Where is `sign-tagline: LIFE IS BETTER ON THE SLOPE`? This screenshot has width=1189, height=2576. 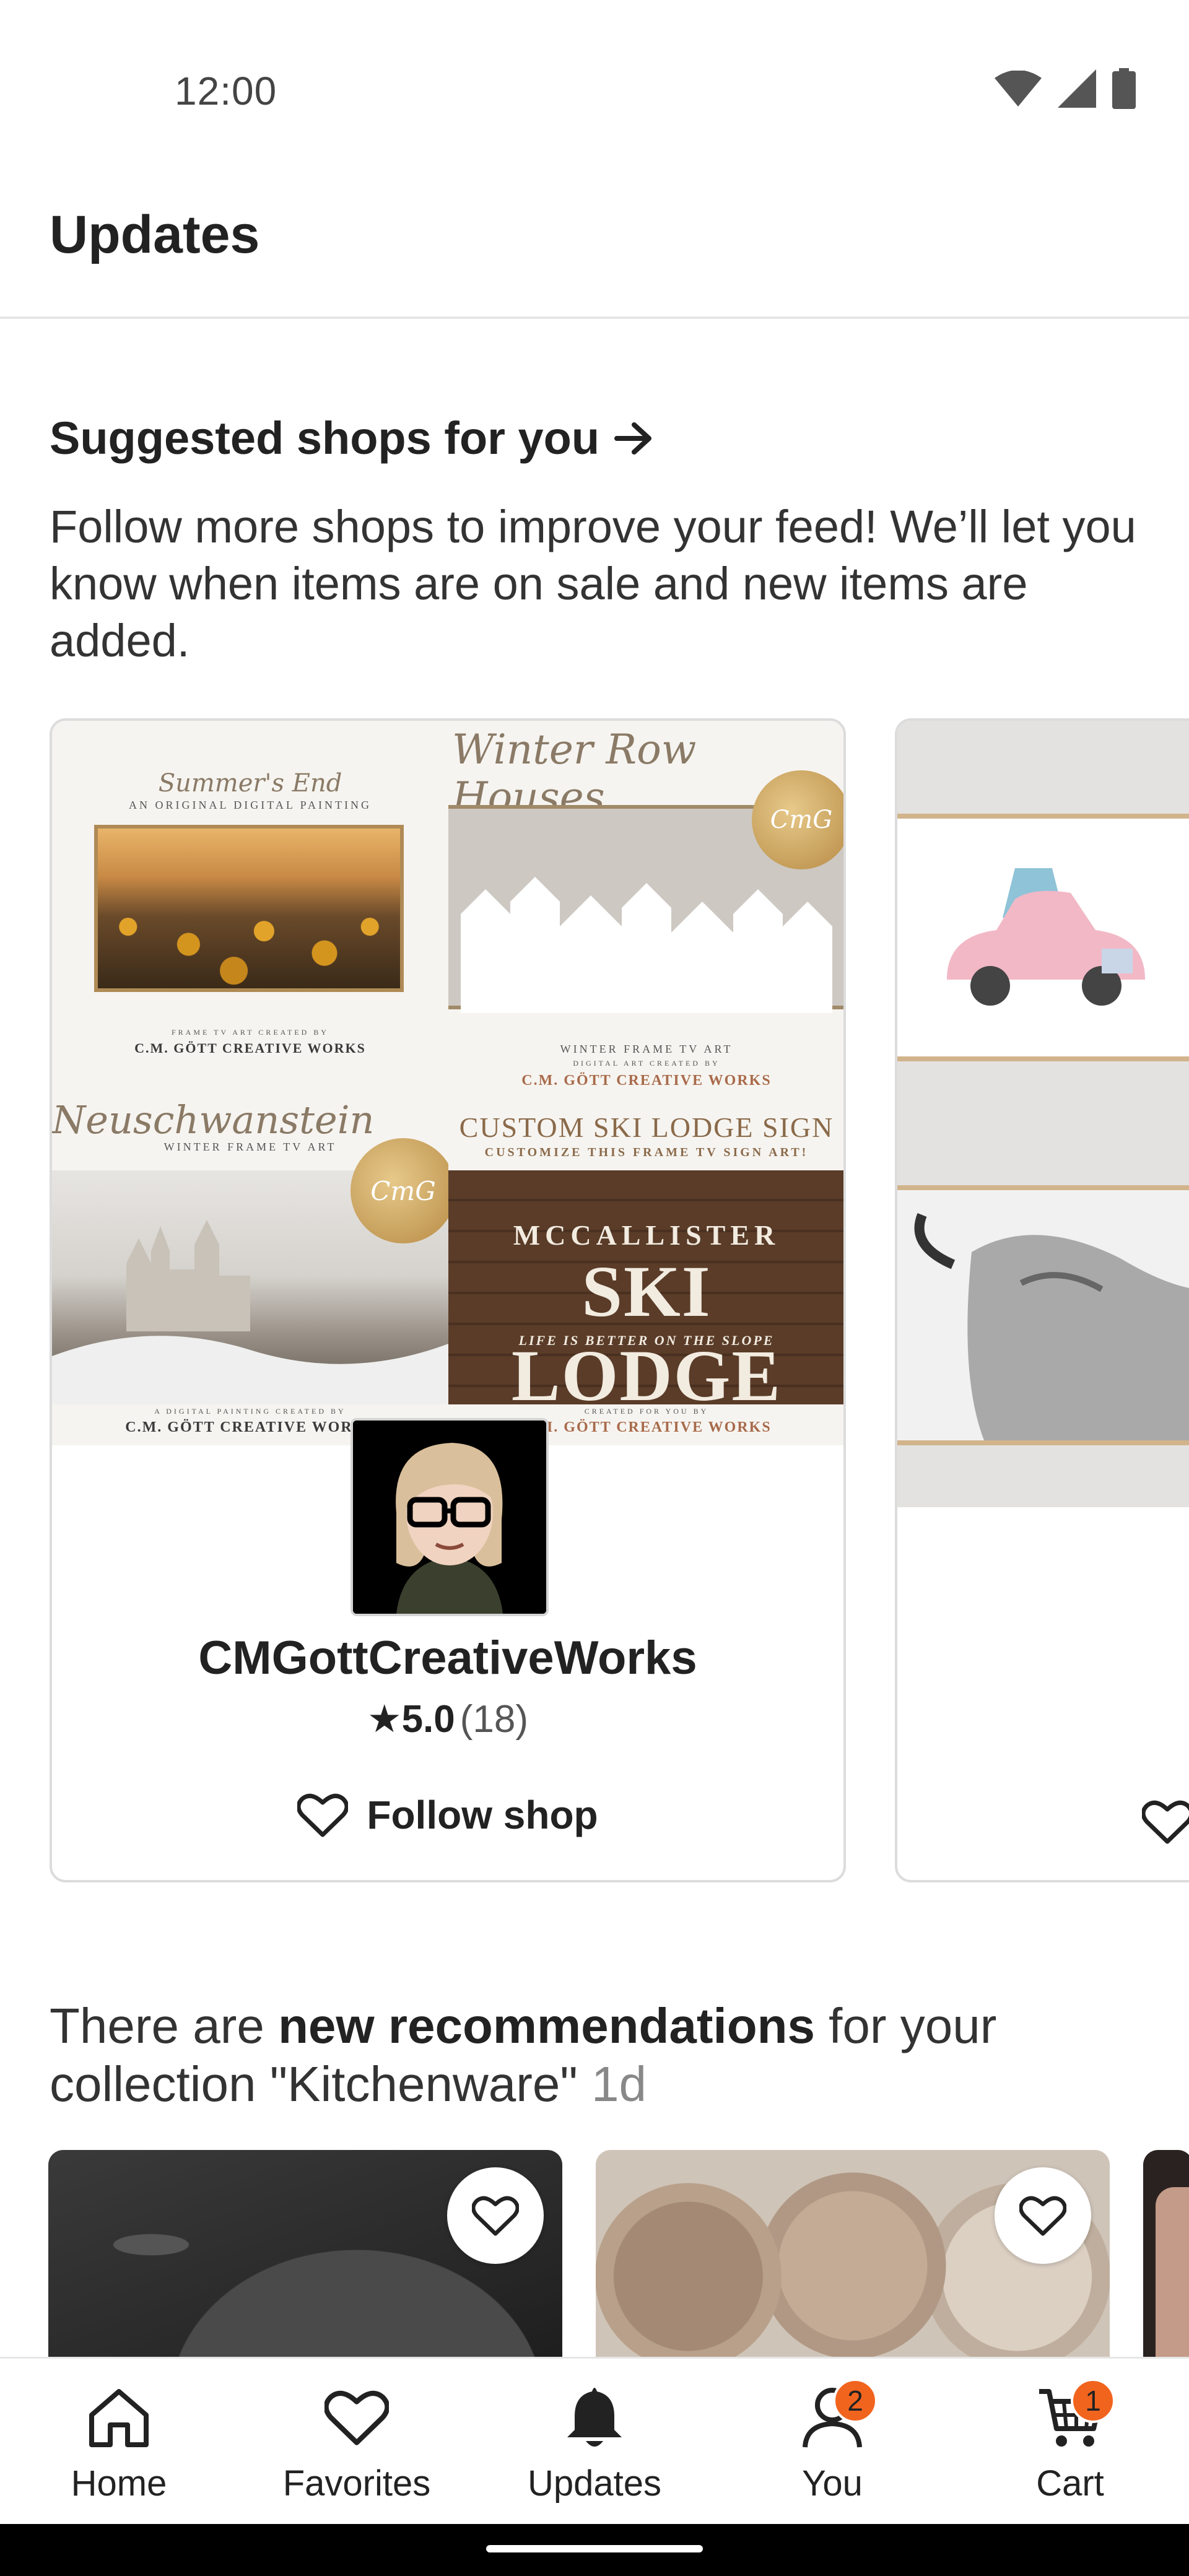
sign-tagline: LIFE IS BETTER ON THE SLOPE is located at coordinates (646, 1340).